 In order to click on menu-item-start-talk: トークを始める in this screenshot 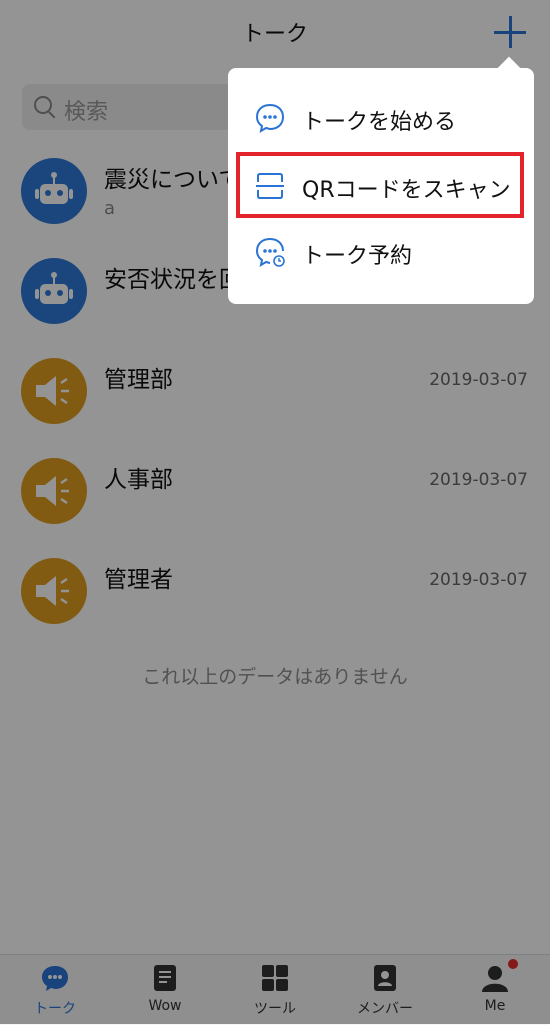, I will do `click(381, 118)`.